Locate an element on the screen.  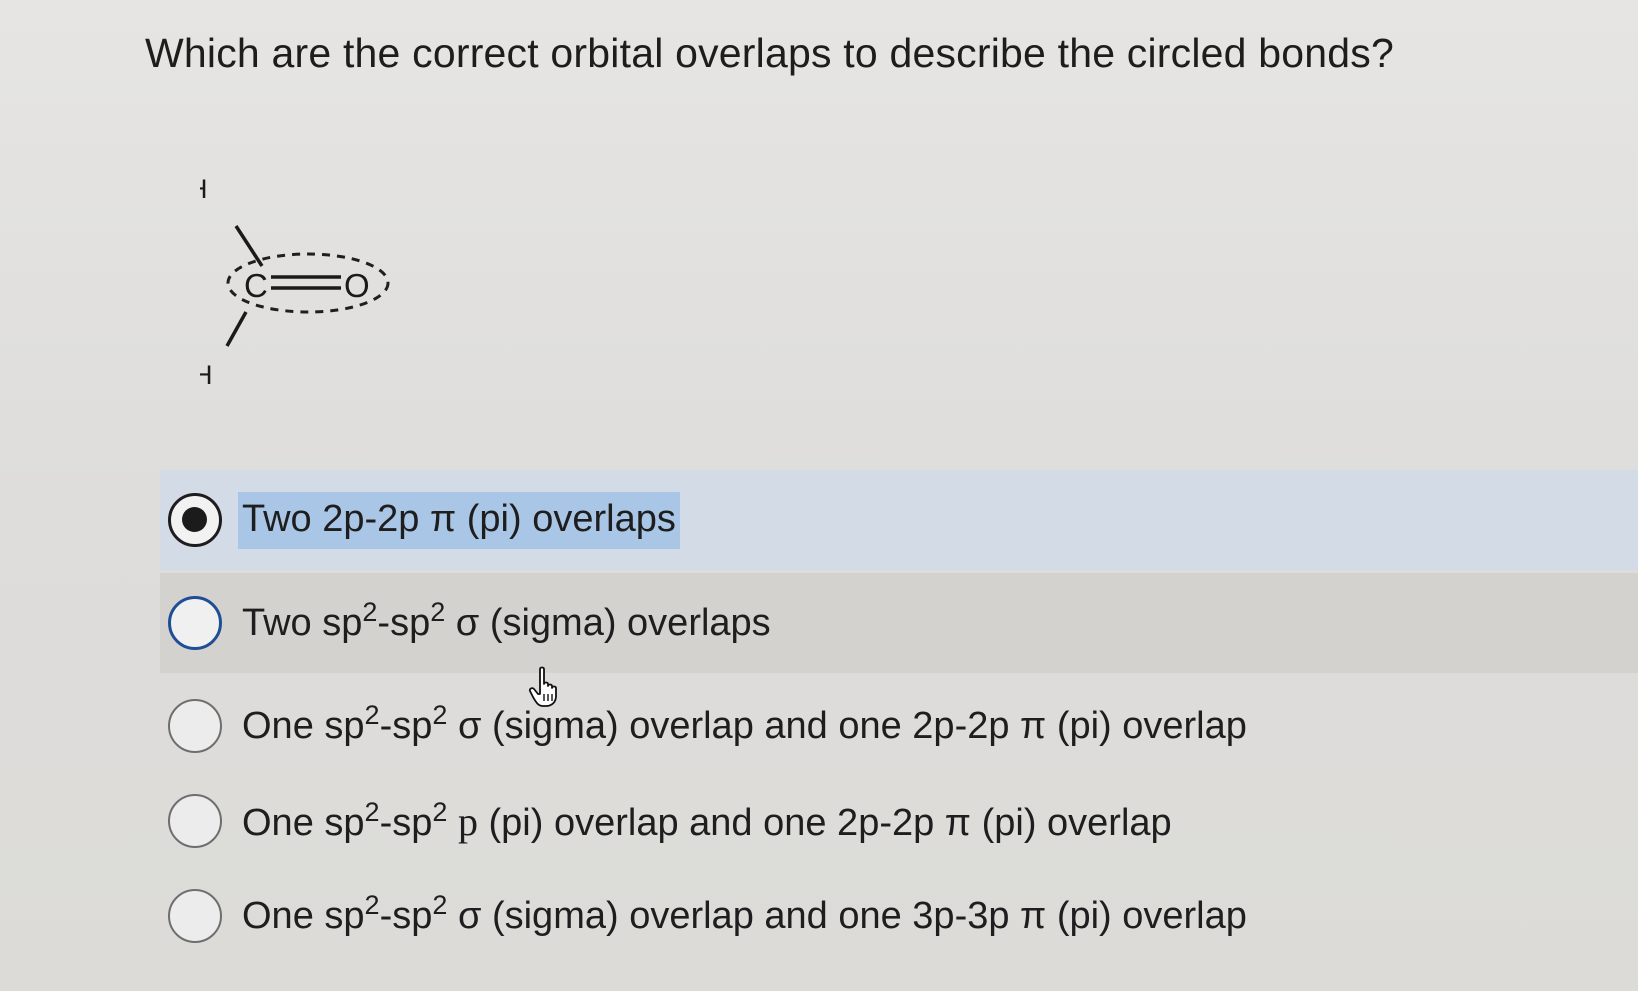
c-h-bond-bottom is located at coordinates (236, 329).